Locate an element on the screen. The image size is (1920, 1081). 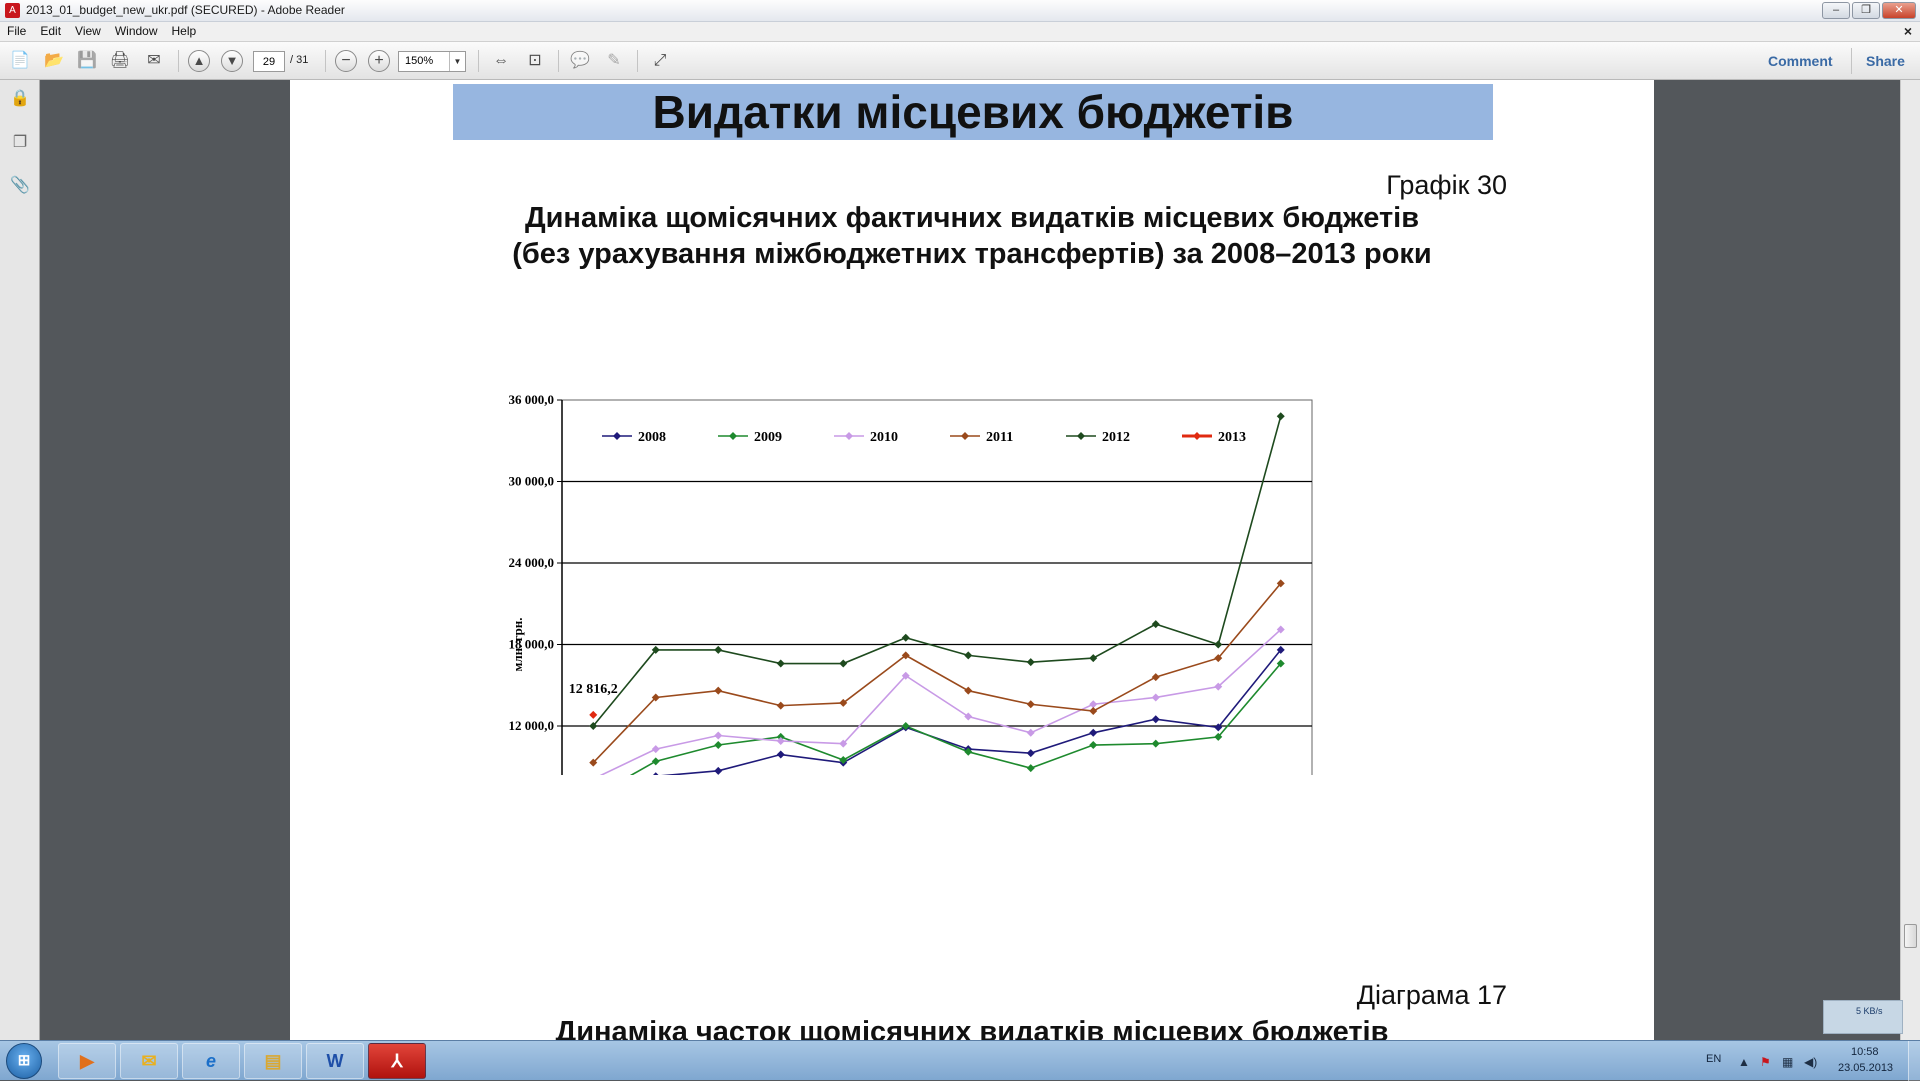
taskbar-app-file-explorer: ▤ is located at coordinates (273, 1061).